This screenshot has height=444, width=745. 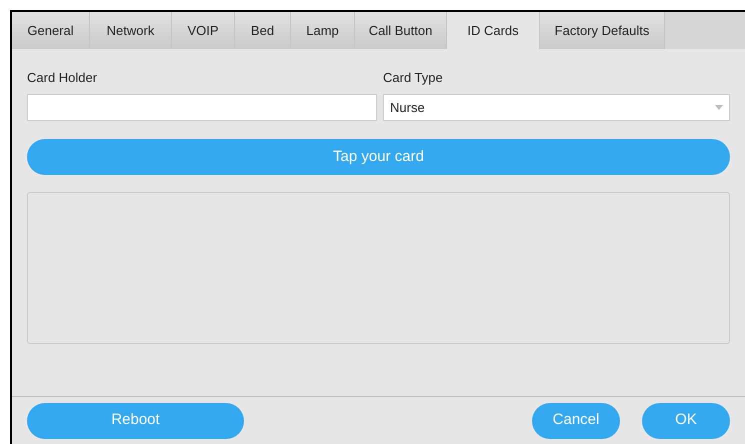 What do you see at coordinates (719, 107) in the screenshot?
I see `caret-icon` at bounding box center [719, 107].